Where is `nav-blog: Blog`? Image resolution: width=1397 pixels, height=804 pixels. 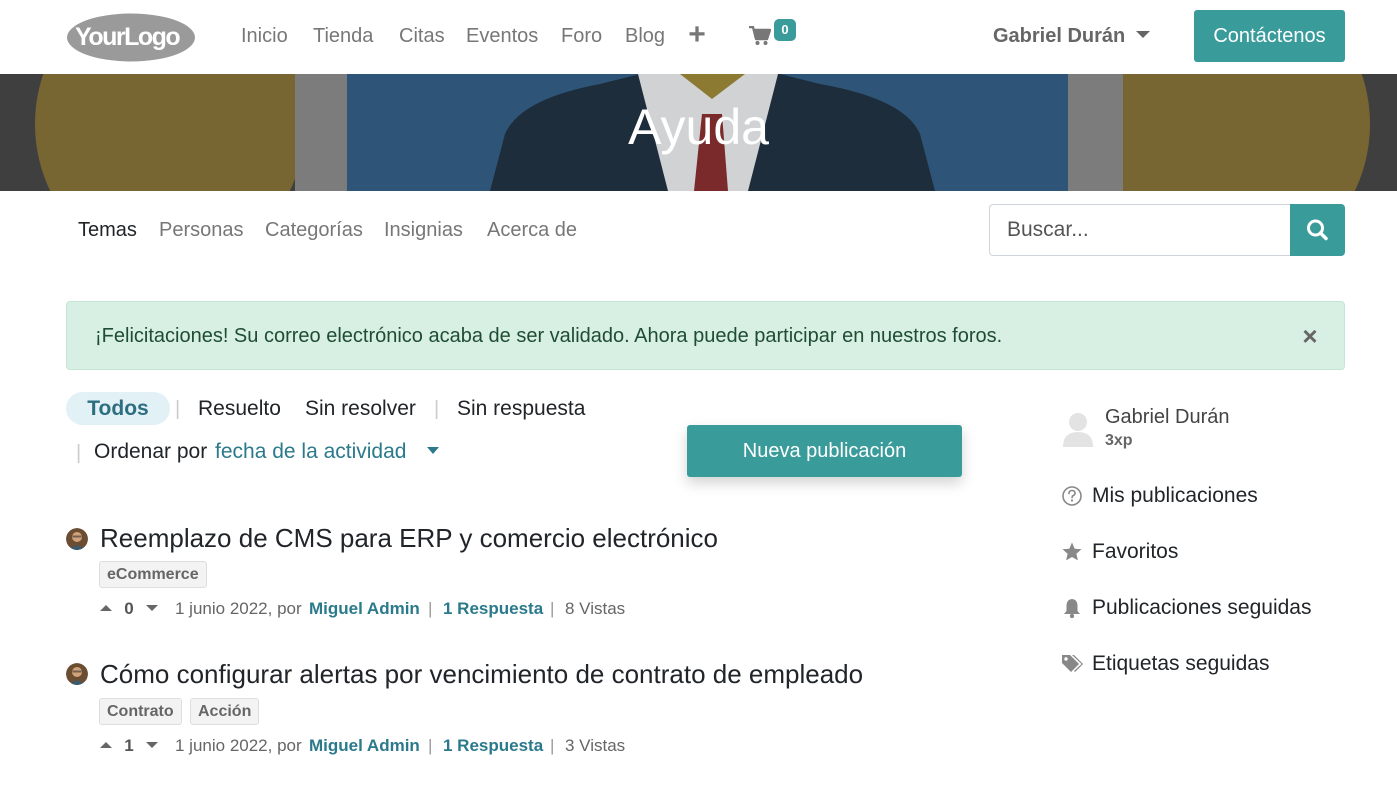 nav-blog: Blog is located at coordinates (645, 36).